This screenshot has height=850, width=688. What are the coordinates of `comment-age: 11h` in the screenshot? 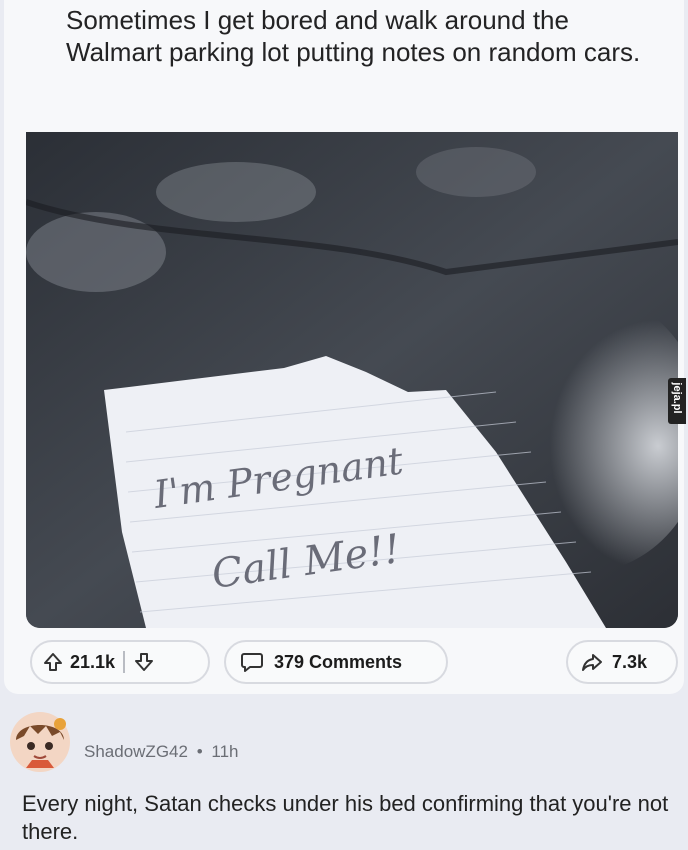 It's located at (225, 751).